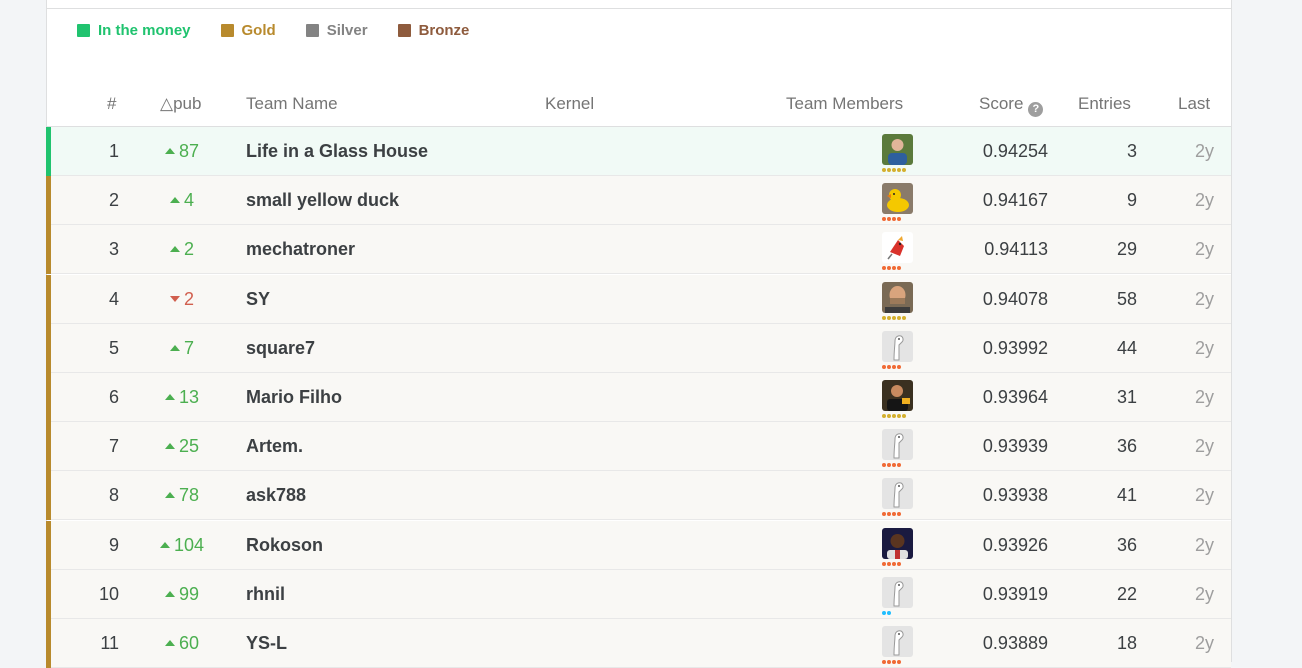 Image resolution: width=1302 pixels, height=668 pixels. I want to click on team-name-link: Mario Filho, so click(294, 397).